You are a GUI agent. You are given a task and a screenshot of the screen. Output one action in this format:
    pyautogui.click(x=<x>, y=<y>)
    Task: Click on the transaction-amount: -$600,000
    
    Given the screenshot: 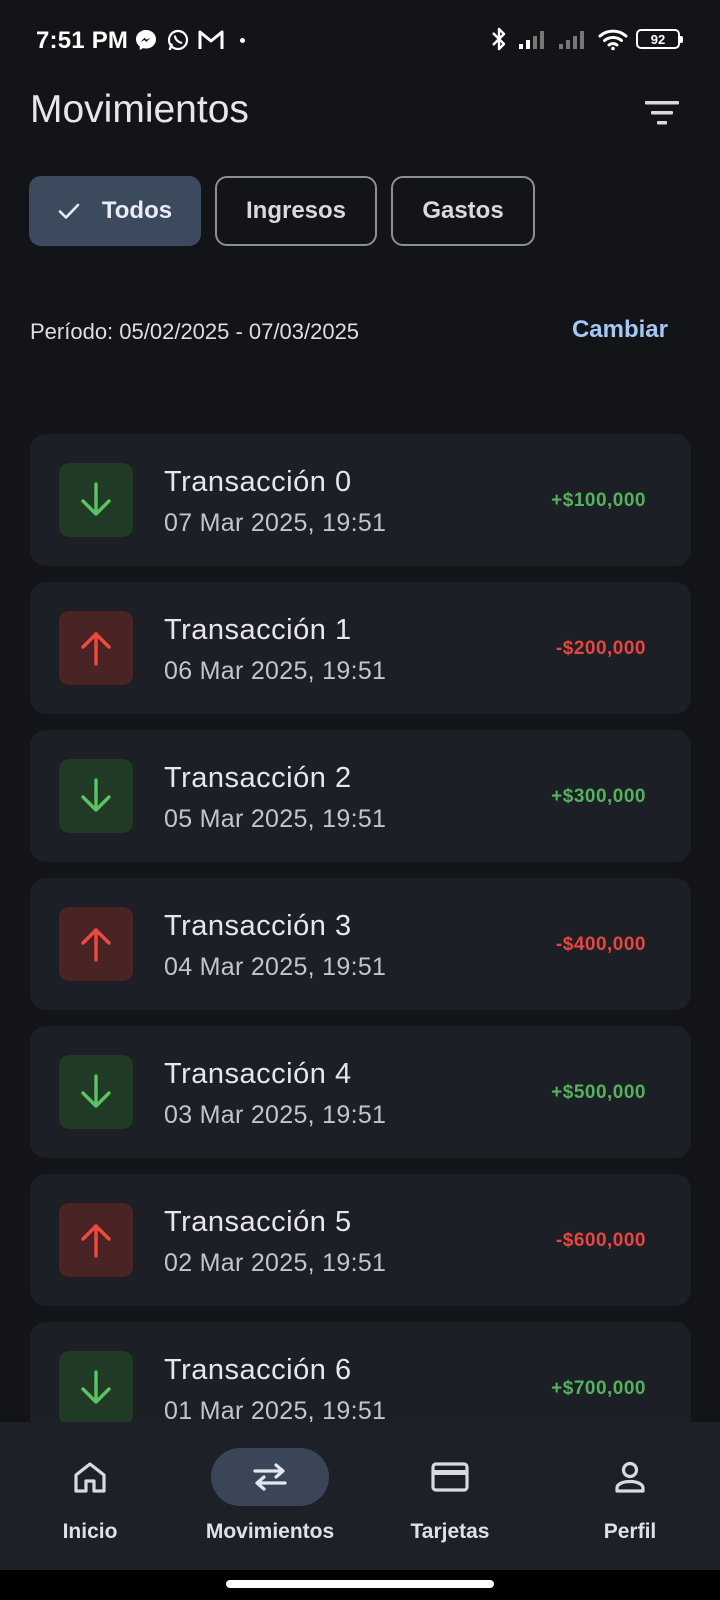 What is the action you would take?
    pyautogui.click(x=600, y=1240)
    